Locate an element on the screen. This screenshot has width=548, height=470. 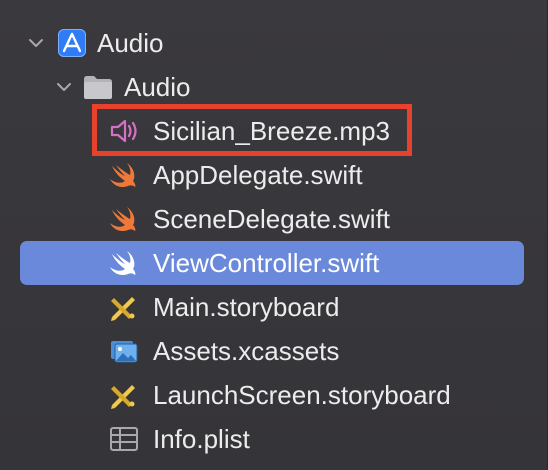
highlight-annotation is located at coordinates (252, 130).